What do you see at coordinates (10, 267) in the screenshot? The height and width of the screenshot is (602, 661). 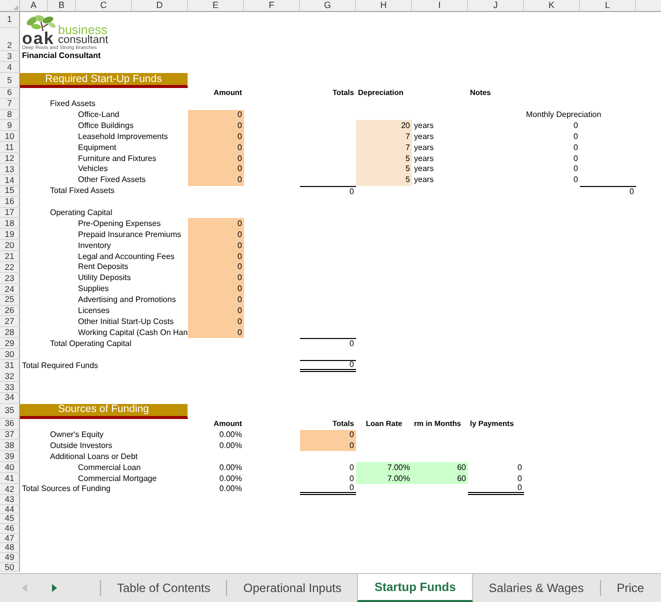 I see `row-header: 22` at bounding box center [10, 267].